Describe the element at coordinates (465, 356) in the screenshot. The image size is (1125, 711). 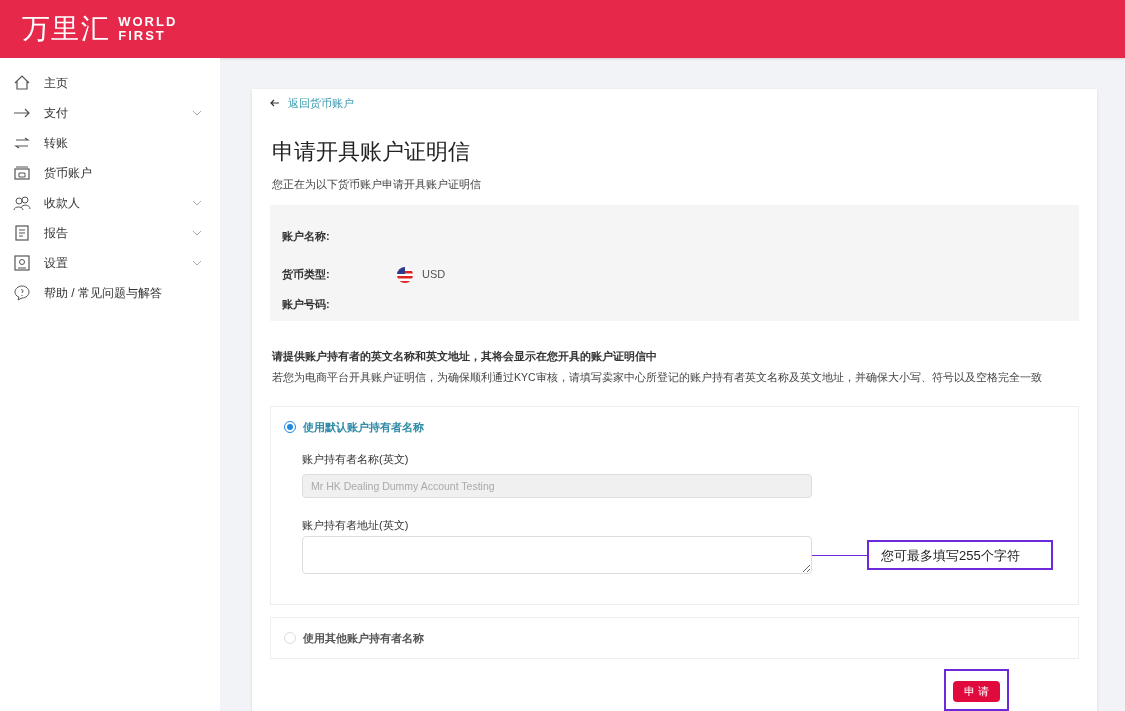
I see `instruction-heading: 请提供账户持有者的英文名称和英文地址，其将会显示在您开具的账户证明信中` at that location.